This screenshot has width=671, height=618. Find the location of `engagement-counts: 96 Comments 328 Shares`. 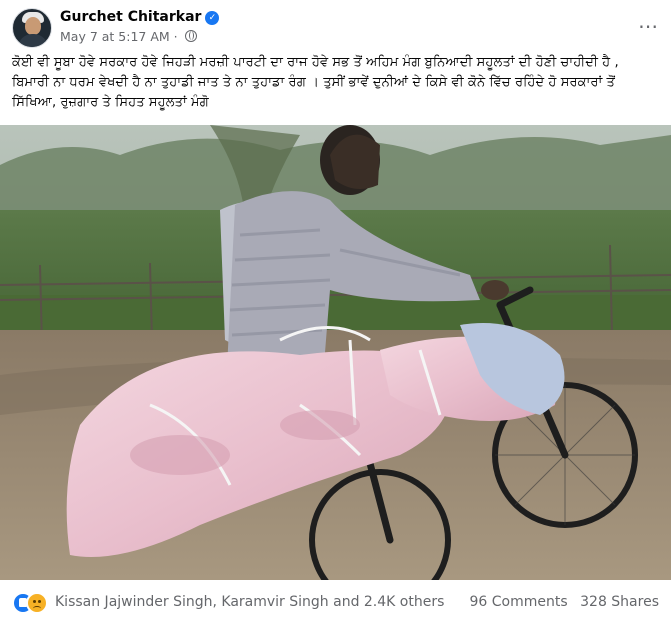

engagement-counts: 96 Comments 328 Shares is located at coordinates (560, 602).